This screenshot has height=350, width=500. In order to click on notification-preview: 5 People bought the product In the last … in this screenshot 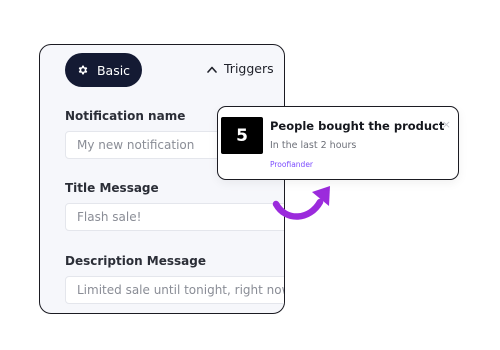, I will do `click(338, 143)`.